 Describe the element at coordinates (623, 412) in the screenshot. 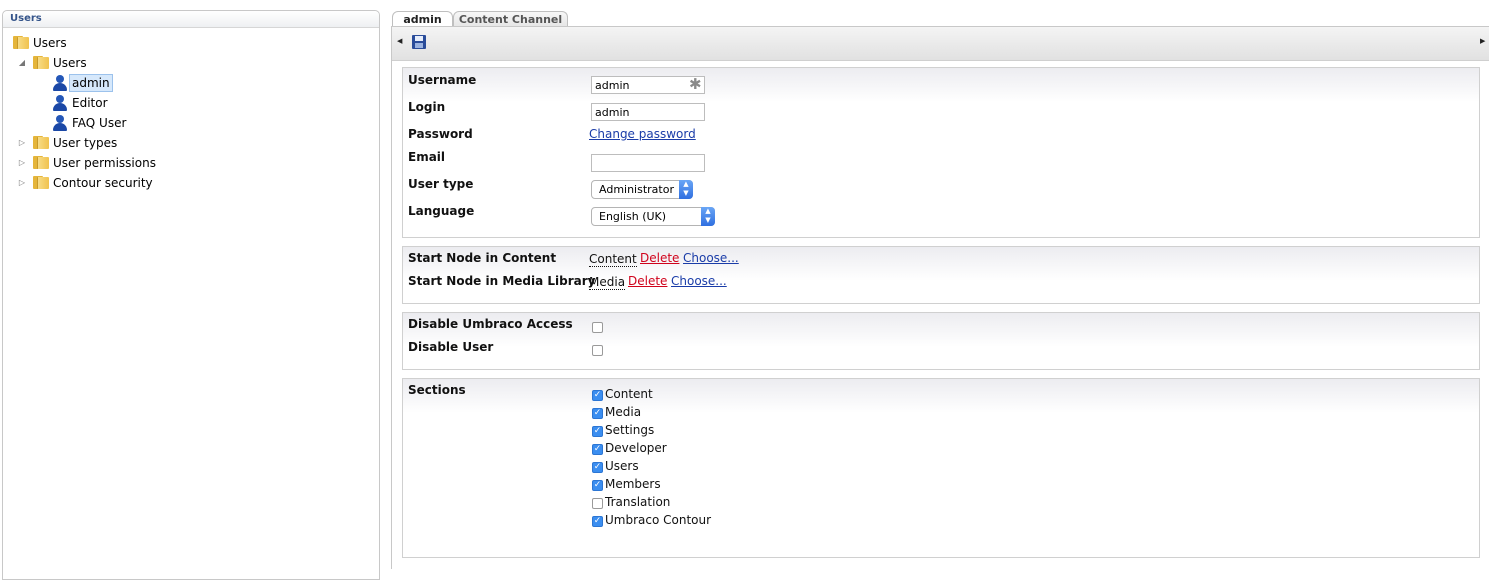

I see `section-checkbox-label: Media` at that location.